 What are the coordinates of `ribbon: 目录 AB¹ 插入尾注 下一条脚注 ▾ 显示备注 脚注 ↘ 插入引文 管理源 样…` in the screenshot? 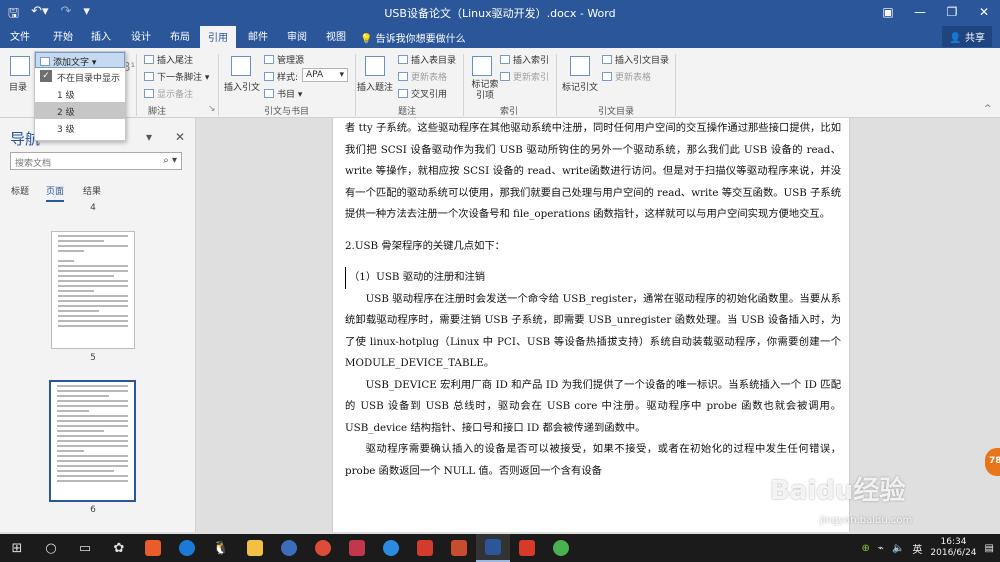 It's located at (500, 83).